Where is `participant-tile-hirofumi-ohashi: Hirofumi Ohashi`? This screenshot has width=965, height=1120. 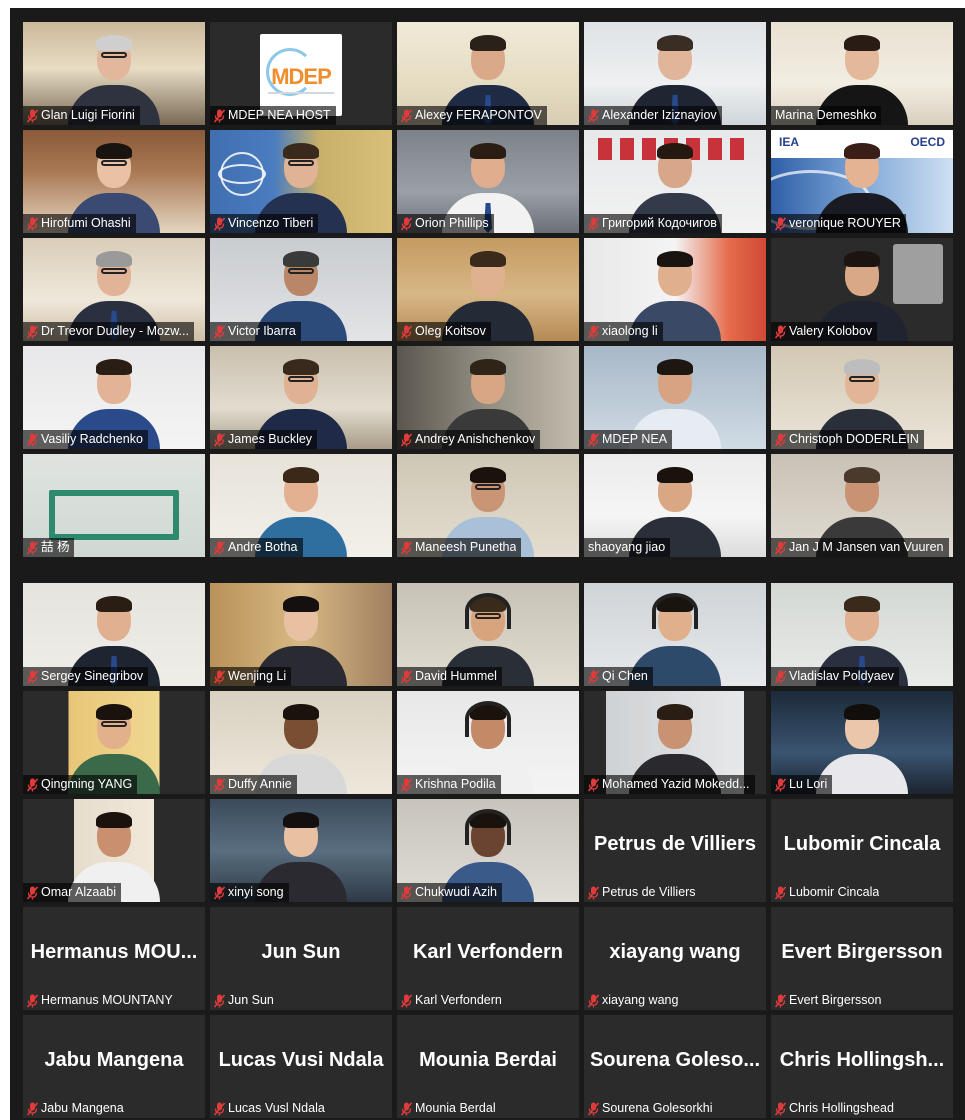 participant-tile-hirofumi-ohashi: Hirofumi Ohashi is located at coordinates (114, 181).